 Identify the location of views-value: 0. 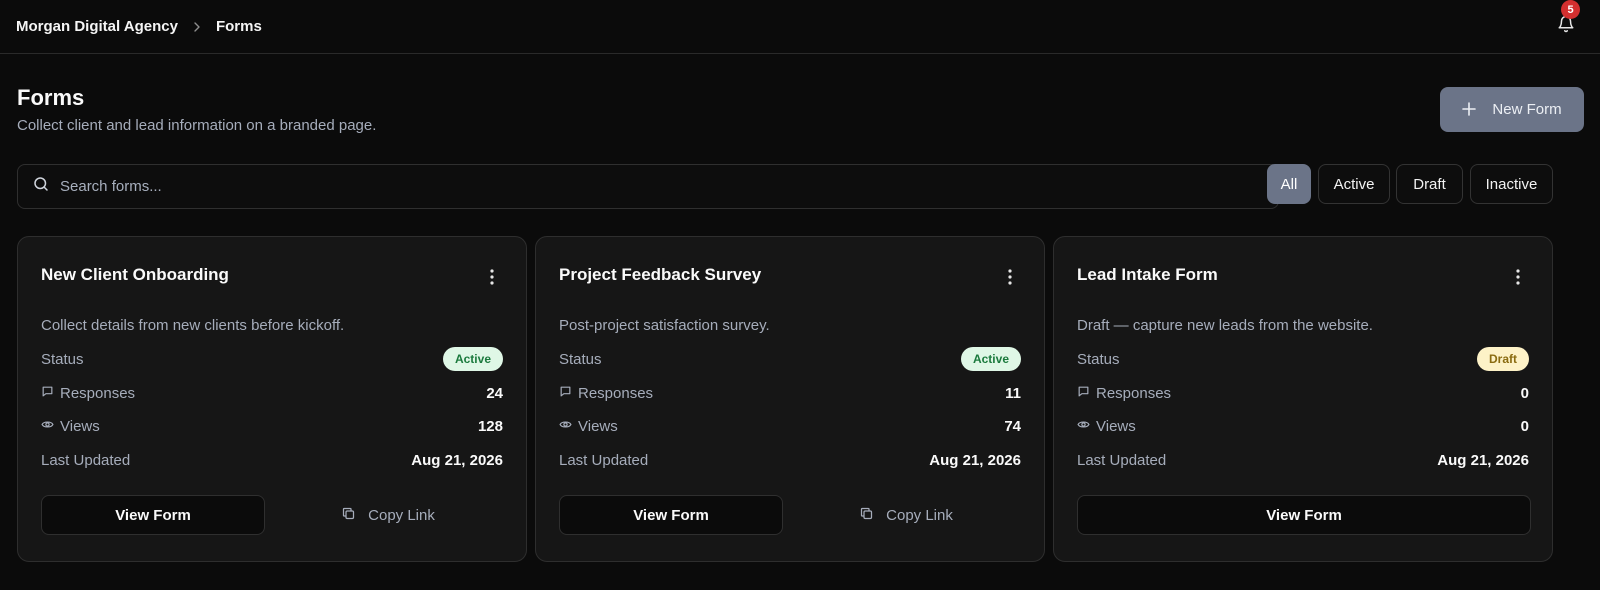
(1524, 426).